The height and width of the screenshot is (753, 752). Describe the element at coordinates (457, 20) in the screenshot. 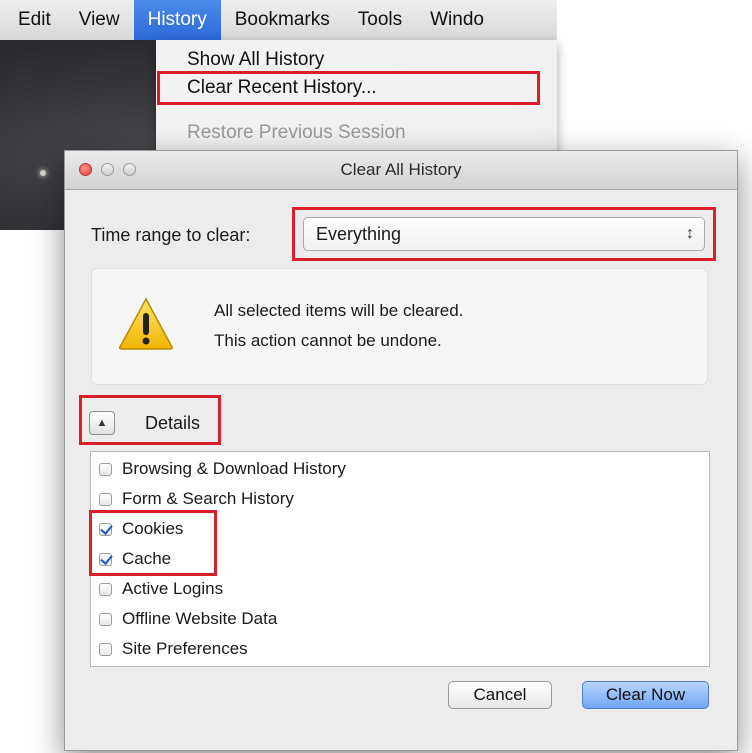

I see `menu-window: Windo` at that location.